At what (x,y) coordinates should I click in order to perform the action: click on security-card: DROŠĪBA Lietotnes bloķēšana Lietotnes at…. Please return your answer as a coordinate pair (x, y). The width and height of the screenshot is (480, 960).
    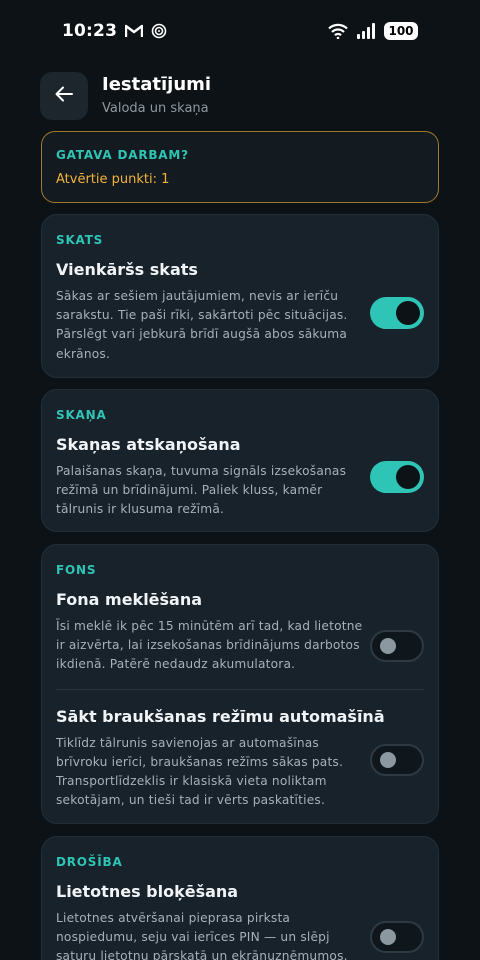
    Looking at the image, I should click on (240, 898).